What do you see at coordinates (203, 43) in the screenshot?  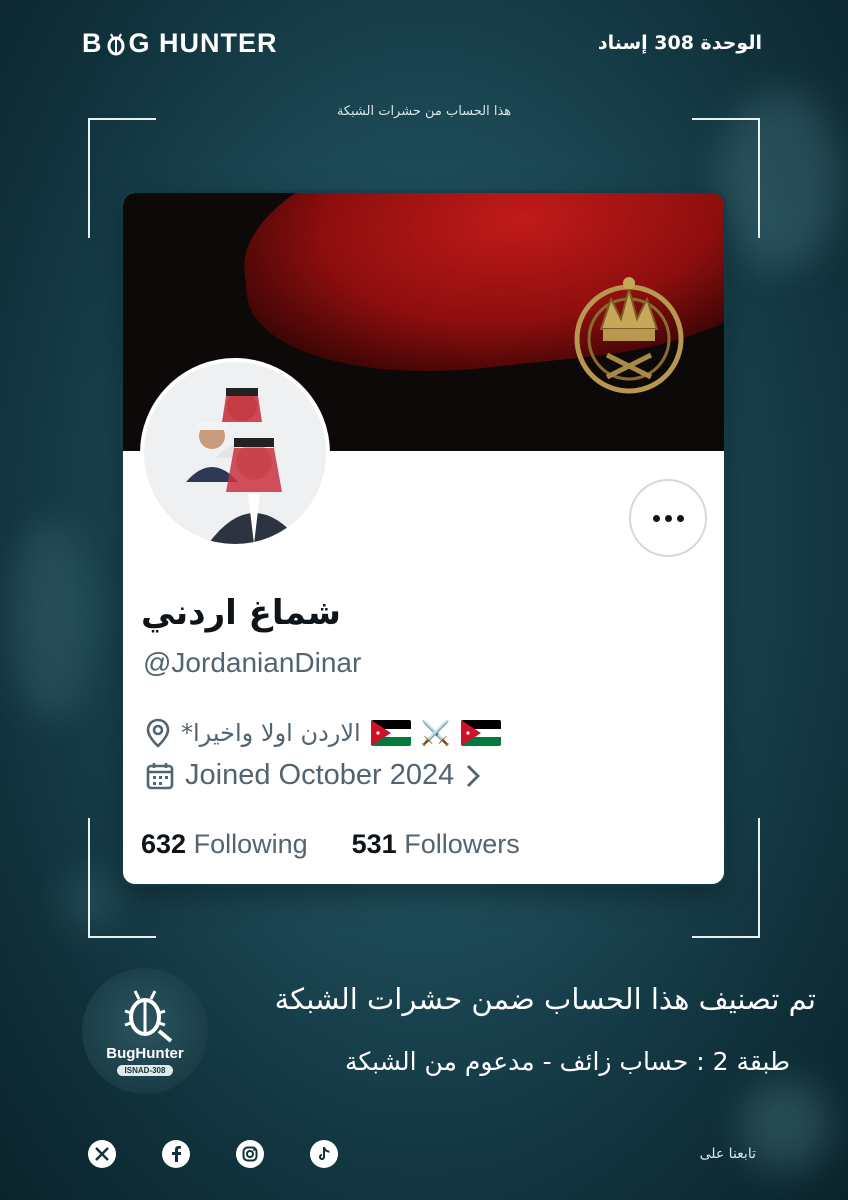 I see `brand-text-right: G HUNTER` at bounding box center [203, 43].